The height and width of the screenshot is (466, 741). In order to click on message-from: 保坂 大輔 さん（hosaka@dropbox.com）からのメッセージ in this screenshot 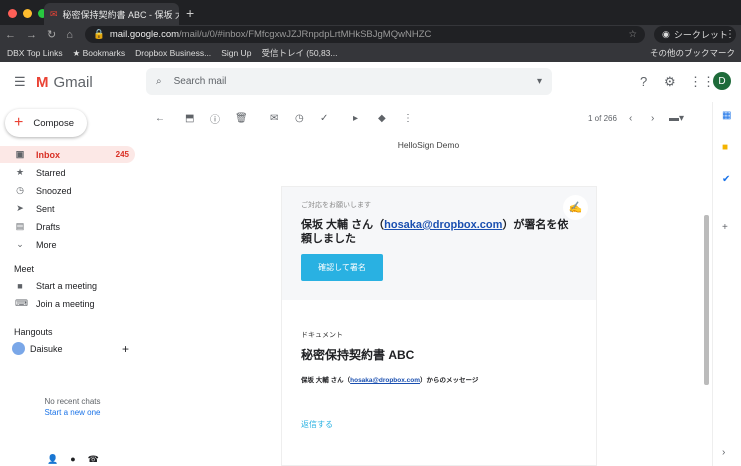, I will do `click(390, 380)`.